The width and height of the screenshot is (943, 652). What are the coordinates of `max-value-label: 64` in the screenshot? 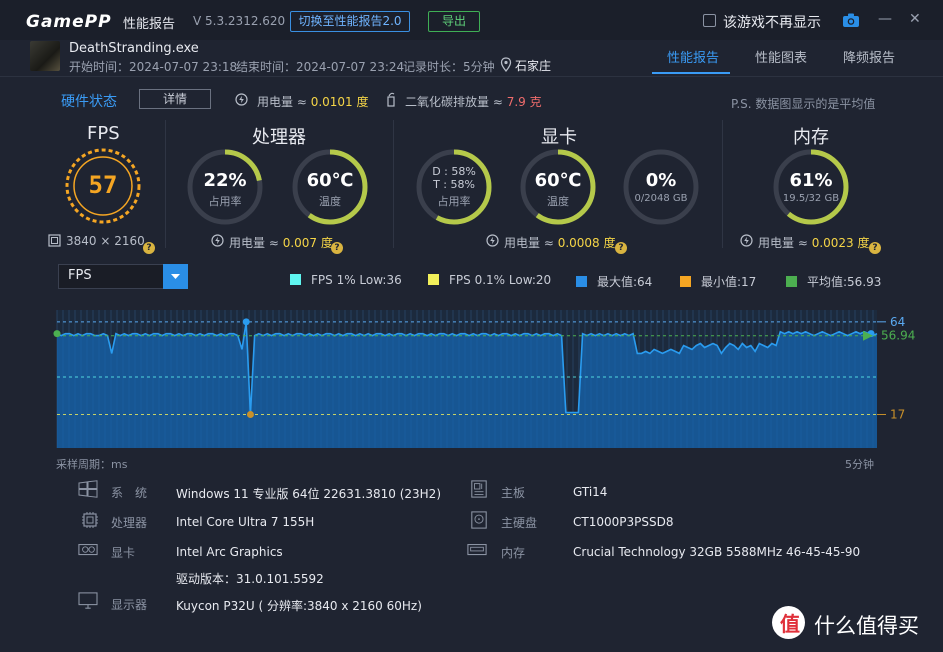 It's located at (897, 322).